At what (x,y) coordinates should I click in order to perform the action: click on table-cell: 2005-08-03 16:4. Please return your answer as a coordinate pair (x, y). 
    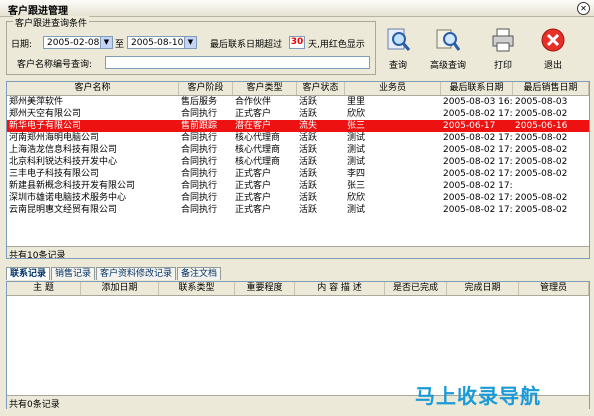
    Looking at the image, I should click on (478, 102).